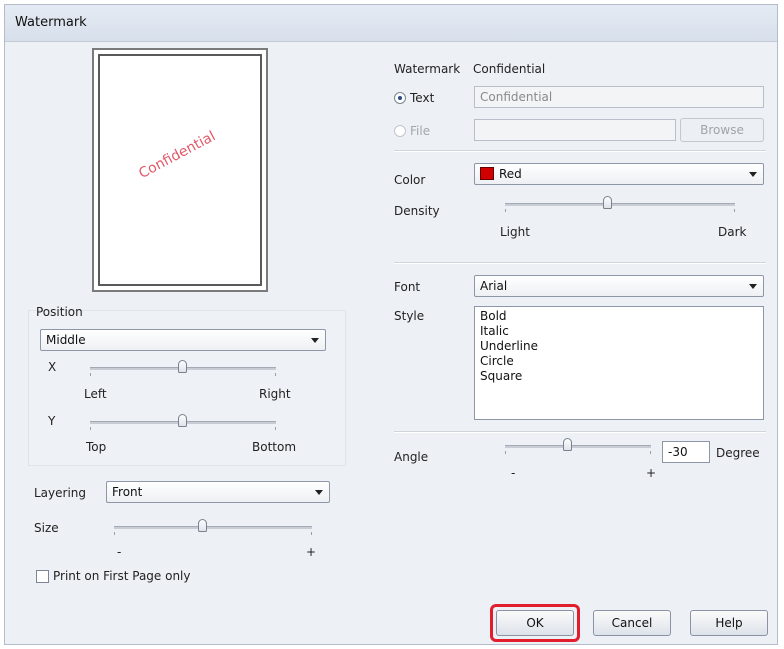  Describe the element at coordinates (96, 447) in the screenshot. I see `y-min-label: Top` at that location.